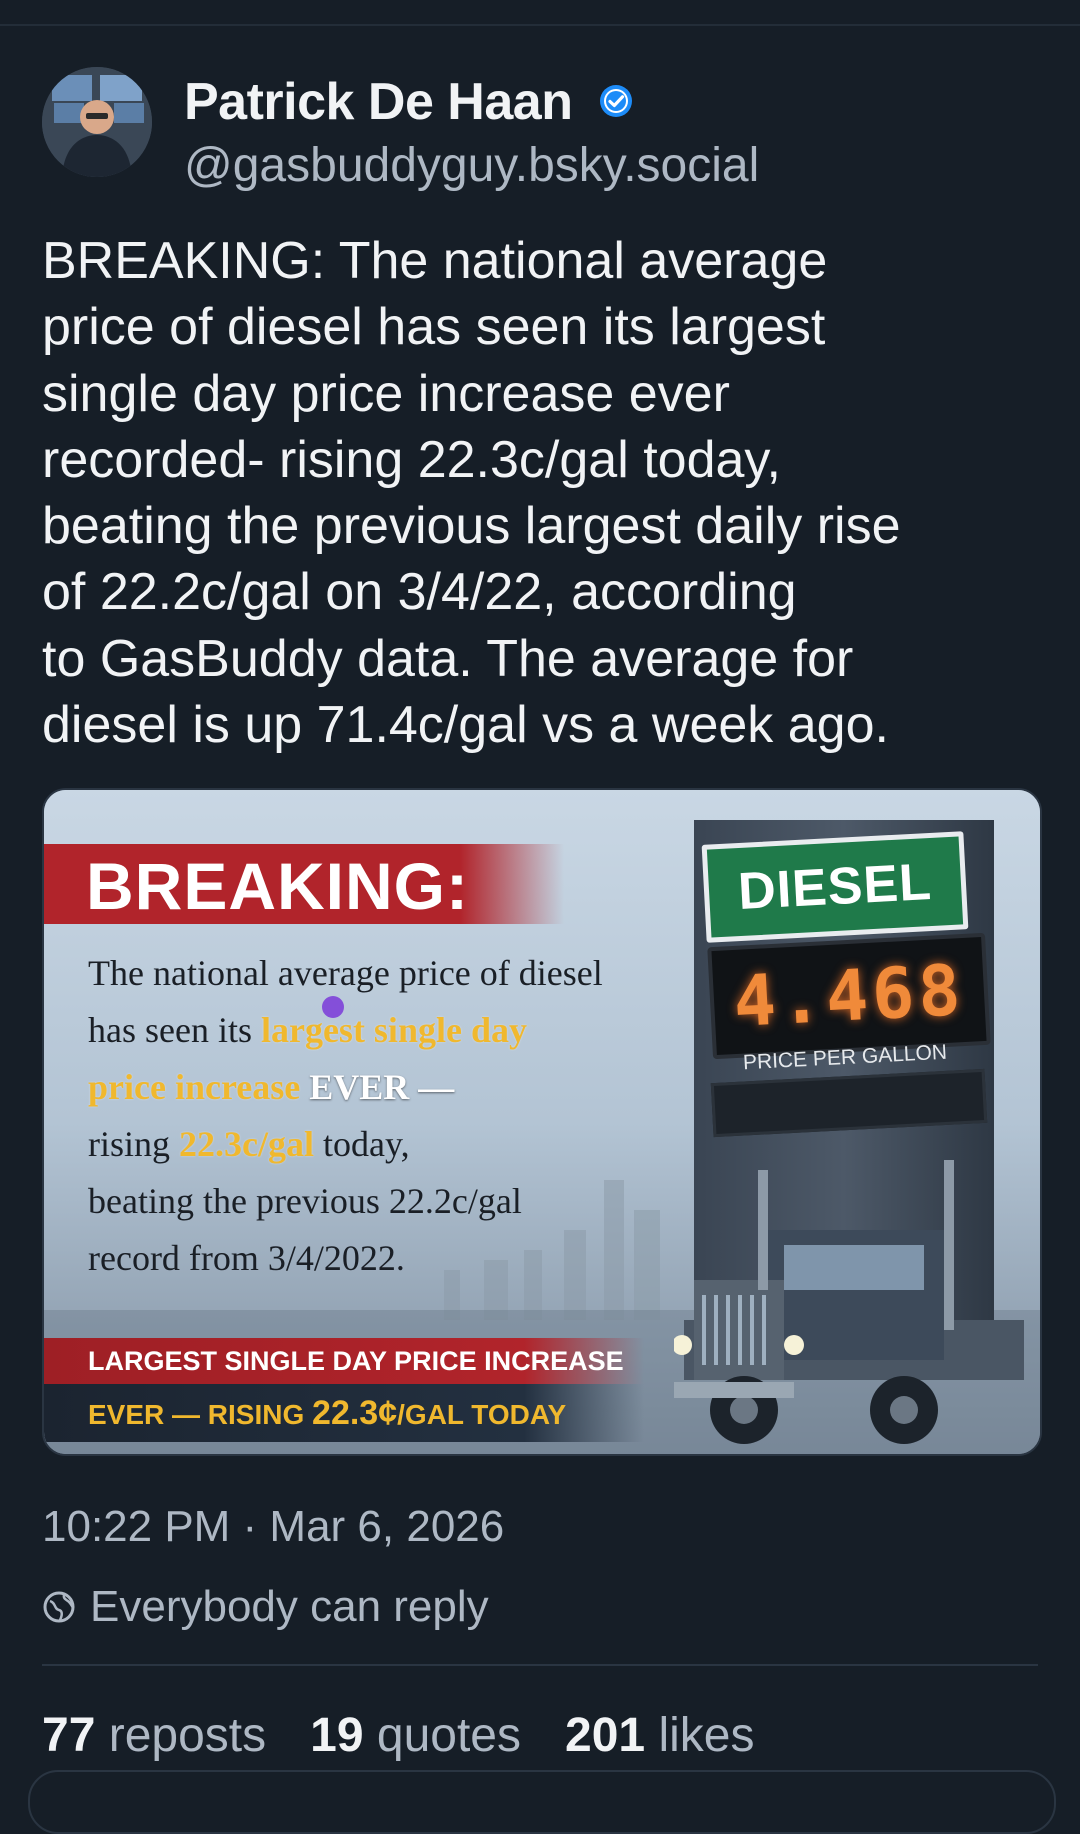 This screenshot has height=1834, width=1080. I want to click on post-line: single day price increase ever, so click(386, 393).